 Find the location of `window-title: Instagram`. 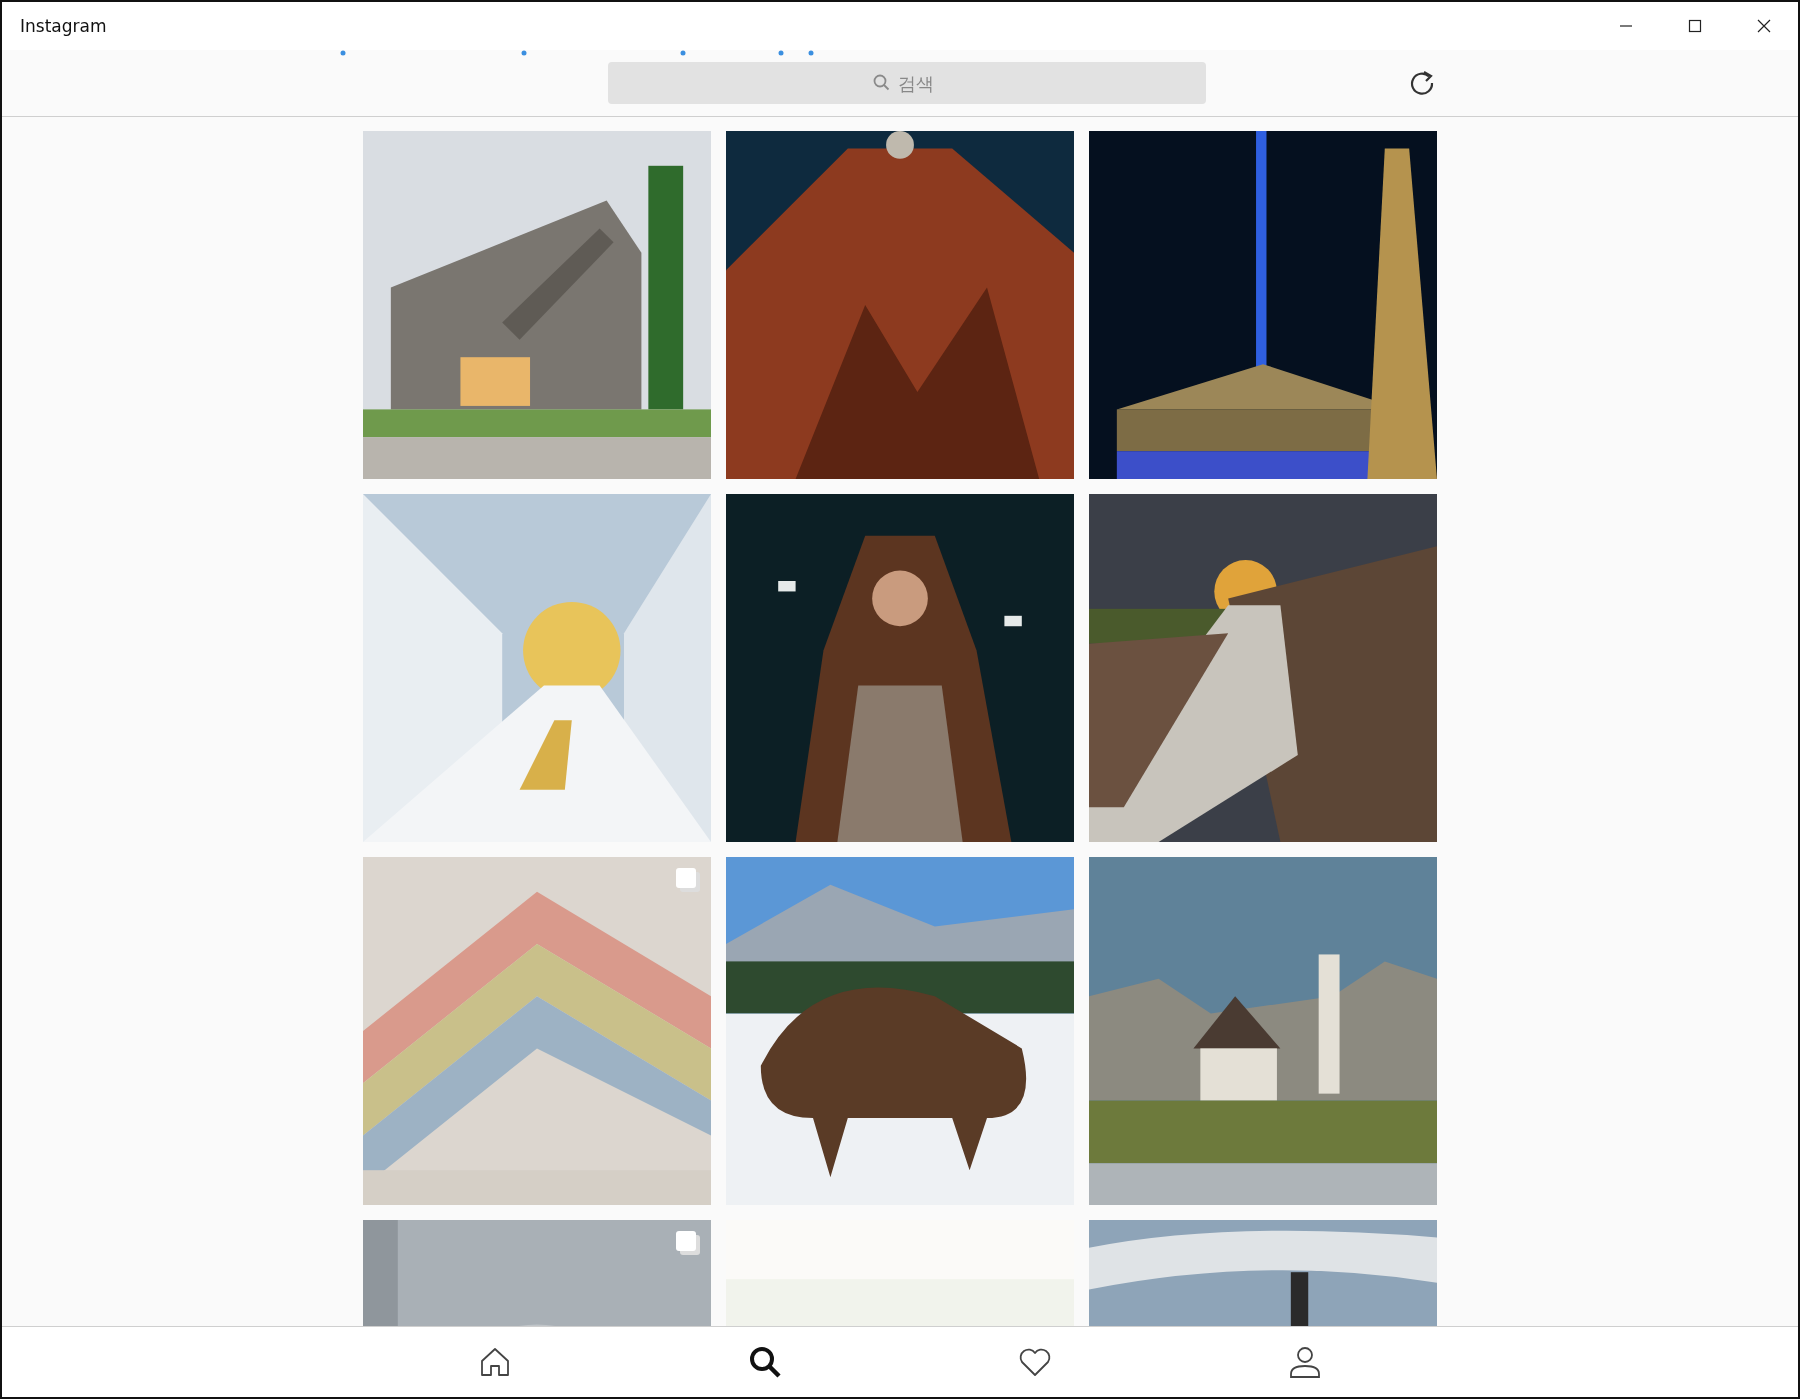

window-title: Instagram is located at coordinates (63, 26).